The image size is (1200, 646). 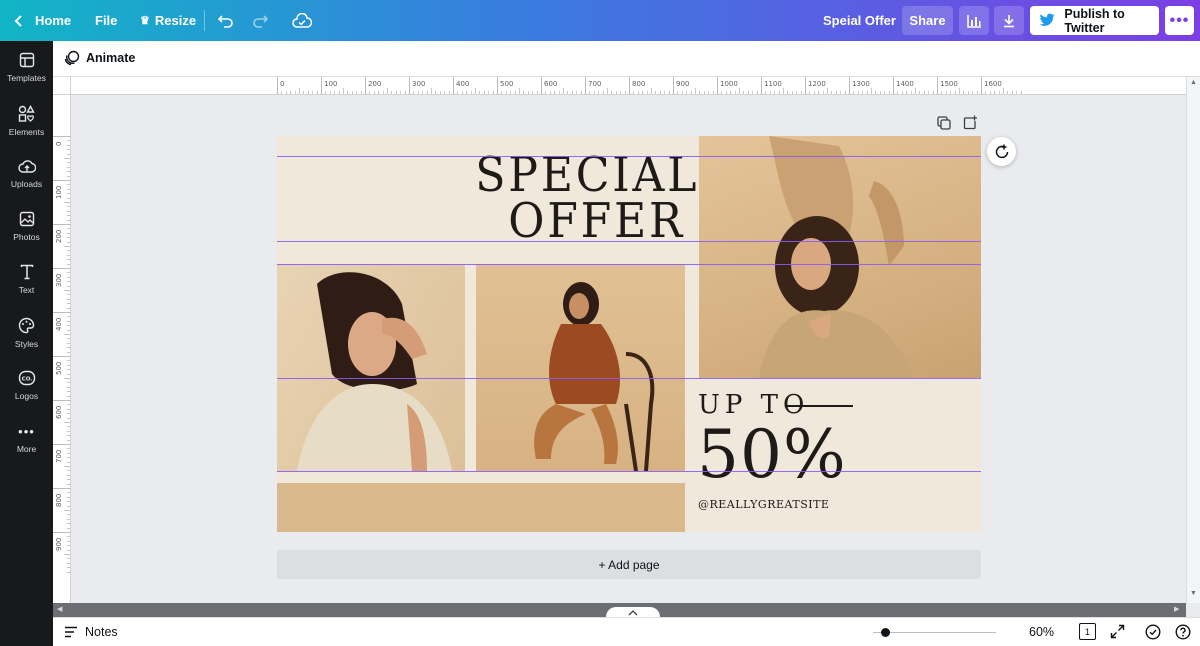 What do you see at coordinates (974, 20) in the screenshot?
I see `insights-button` at bounding box center [974, 20].